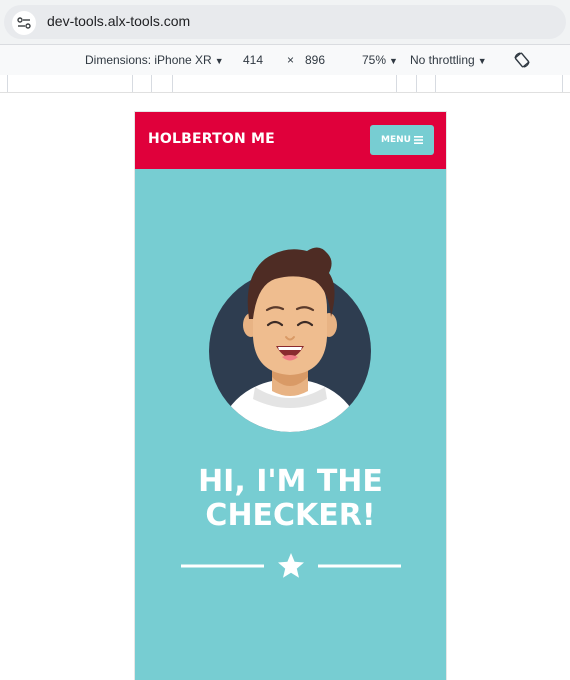  Describe the element at coordinates (522, 61) in the screenshot. I see `rotate-icon` at that location.